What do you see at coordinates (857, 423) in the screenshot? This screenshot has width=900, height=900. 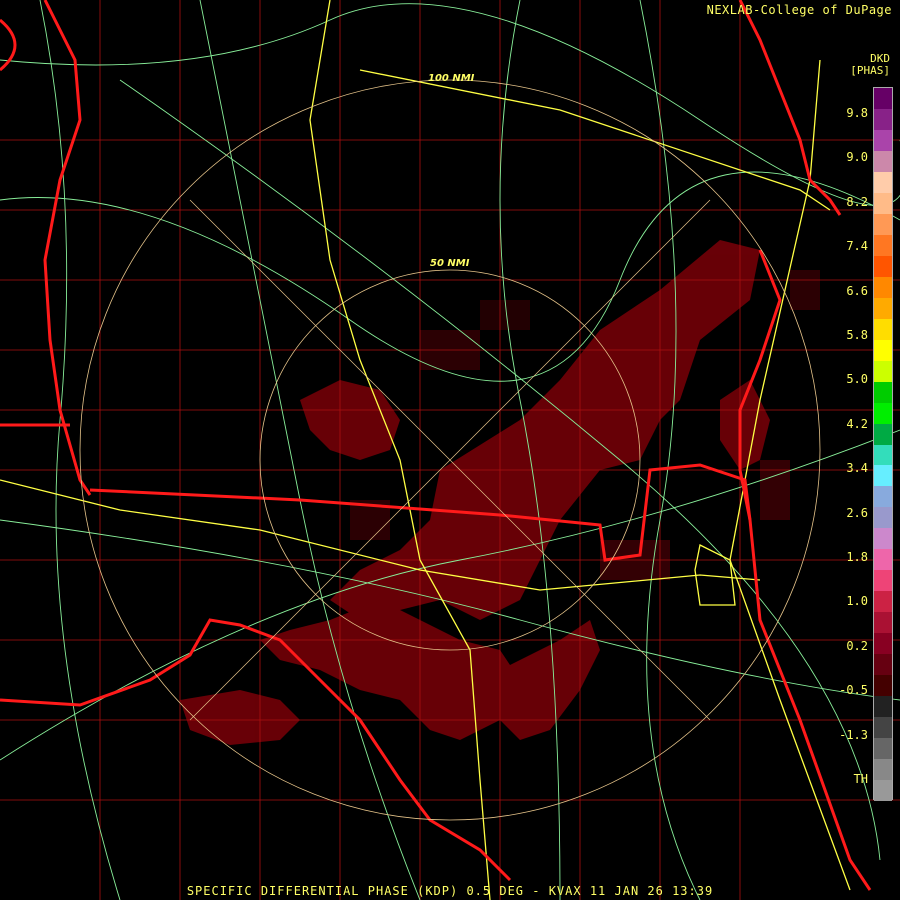 I see `color-scale-tick-label: 4.2` at bounding box center [857, 423].